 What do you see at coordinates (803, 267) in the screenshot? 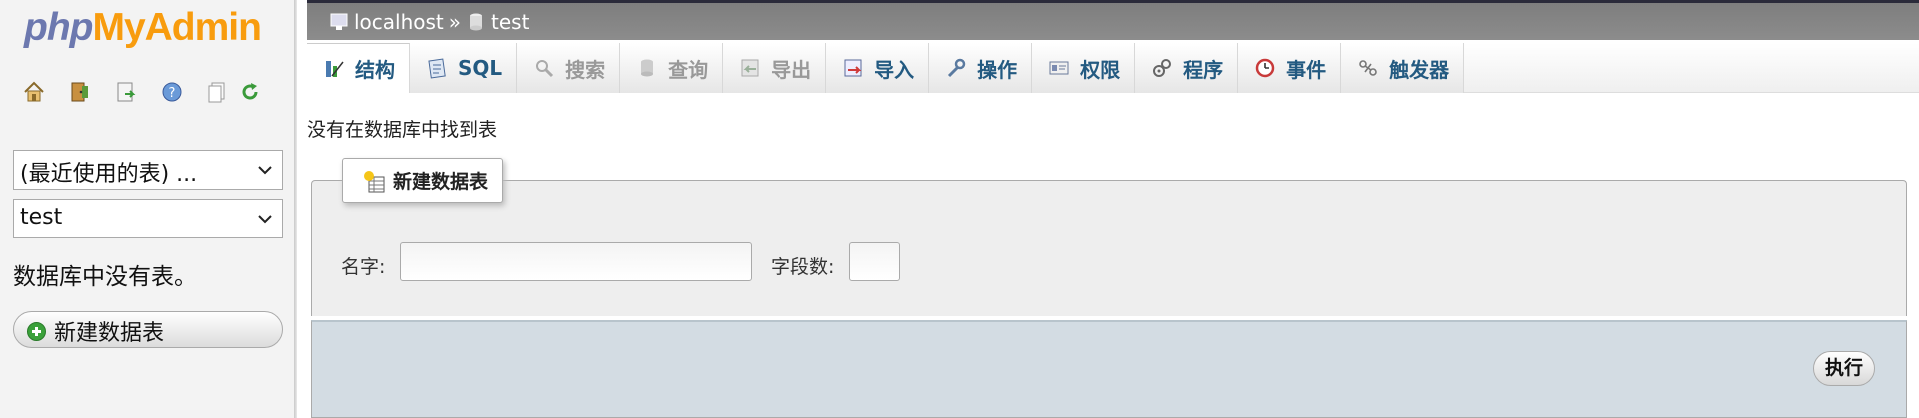
I see `column-count-label: 字段数:` at bounding box center [803, 267].